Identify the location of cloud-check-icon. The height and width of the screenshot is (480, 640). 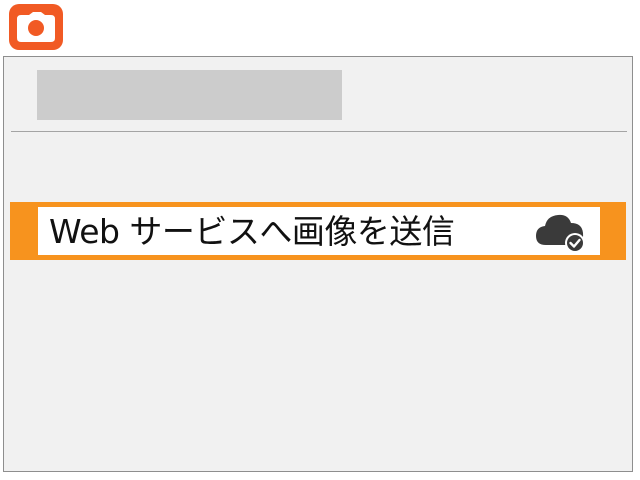
(560, 233).